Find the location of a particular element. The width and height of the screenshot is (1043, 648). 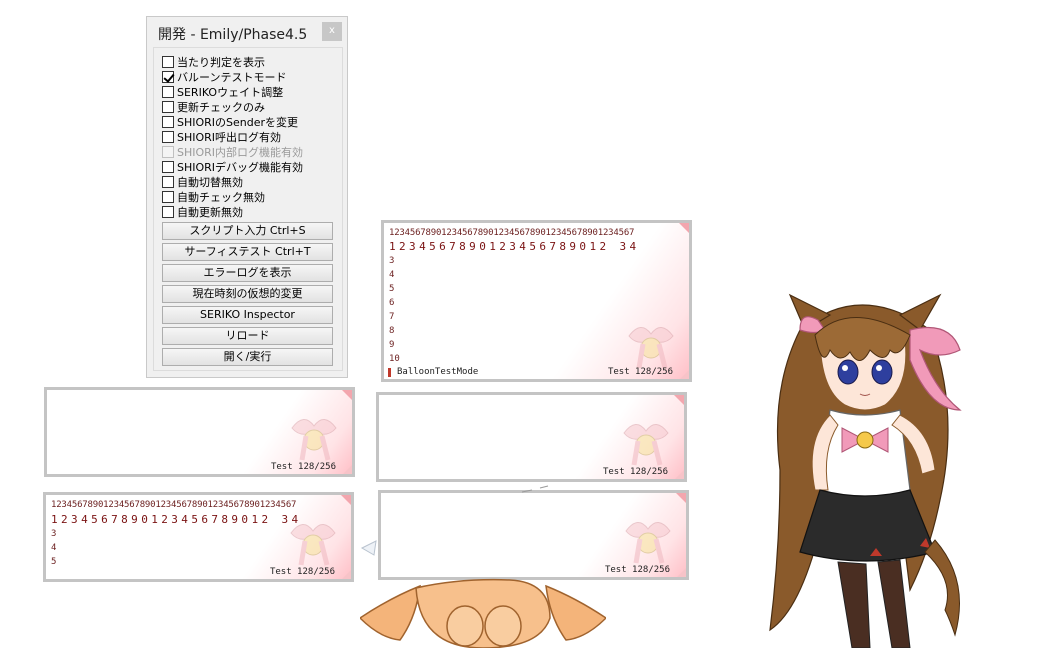

checkbox-shiori-internal-log: SHIORI内部ログ機能有効 is located at coordinates (232, 151).